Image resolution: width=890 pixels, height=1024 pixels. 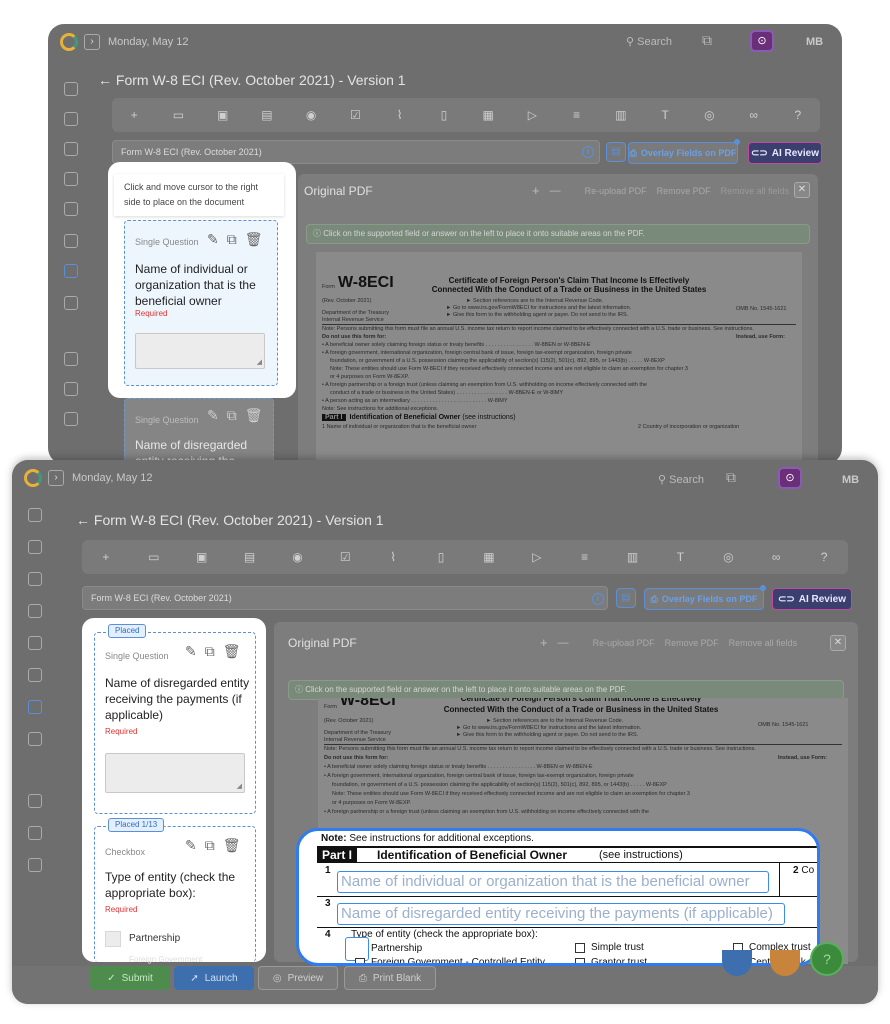 What do you see at coordinates (106, 557) in the screenshot?
I see `add-icon: +` at bounding box center [106, 557].